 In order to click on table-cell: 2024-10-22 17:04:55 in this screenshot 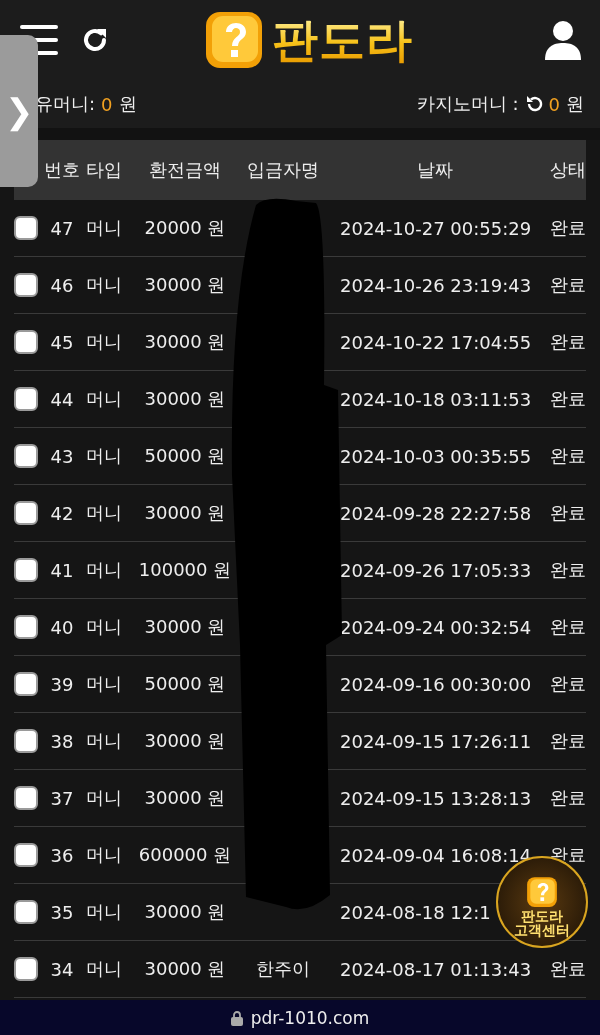, I will do `click(436, 342)`.